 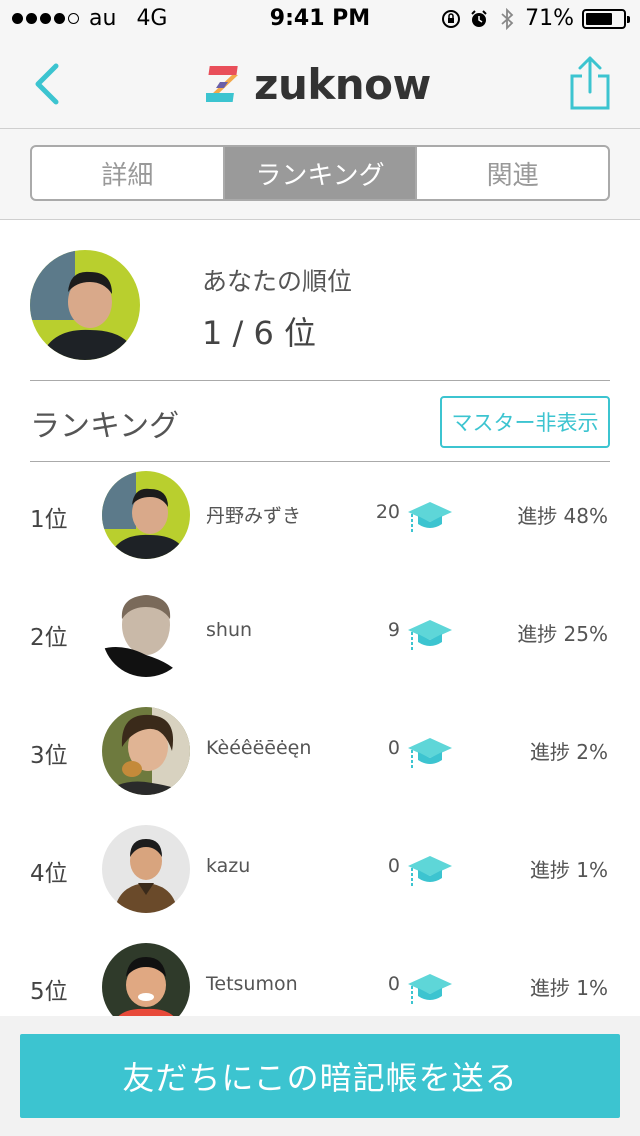 I want to click on share-button, so click(x=590, y=82).